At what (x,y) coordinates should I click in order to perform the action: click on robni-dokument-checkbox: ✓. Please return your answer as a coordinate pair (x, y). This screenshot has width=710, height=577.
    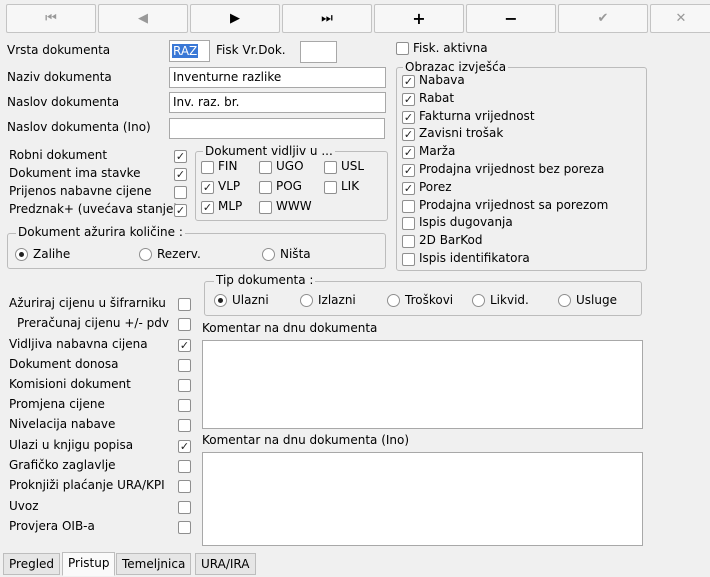
    Looking at the image, I should click on (180, 156).